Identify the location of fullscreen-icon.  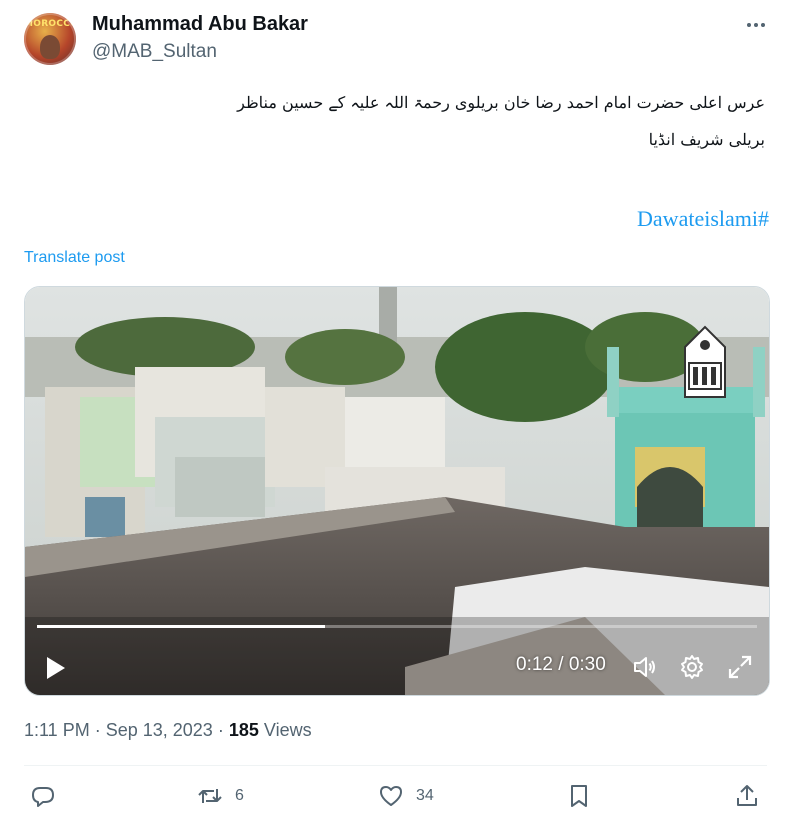
(740, 667).